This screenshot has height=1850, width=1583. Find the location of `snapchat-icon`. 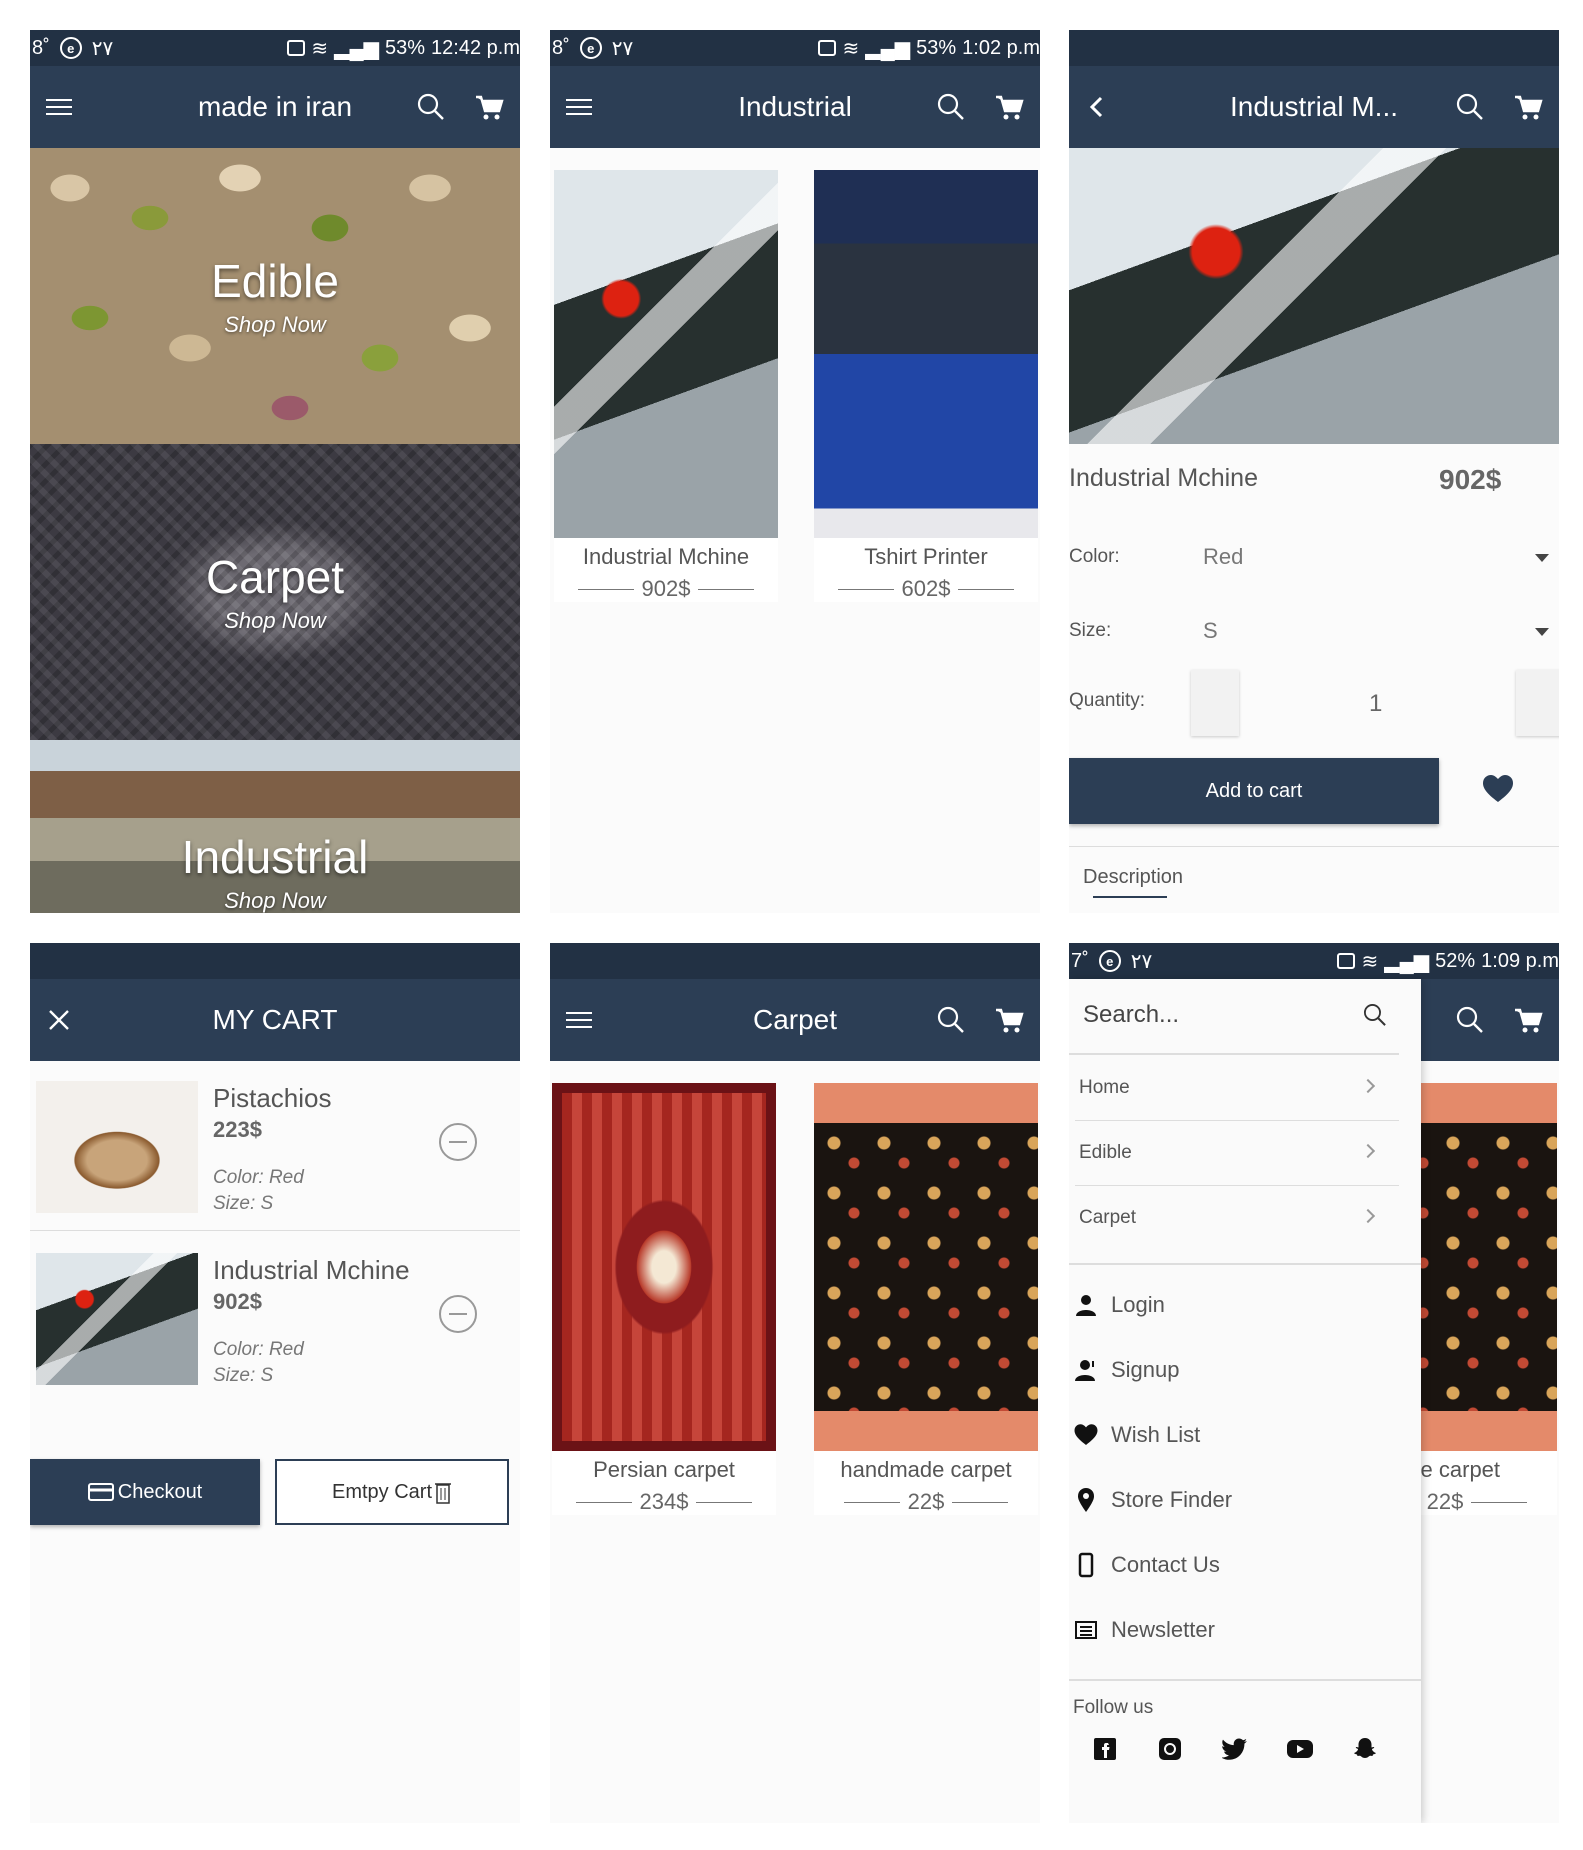

snapchat-icon is located at coordinates (1365, 1749).